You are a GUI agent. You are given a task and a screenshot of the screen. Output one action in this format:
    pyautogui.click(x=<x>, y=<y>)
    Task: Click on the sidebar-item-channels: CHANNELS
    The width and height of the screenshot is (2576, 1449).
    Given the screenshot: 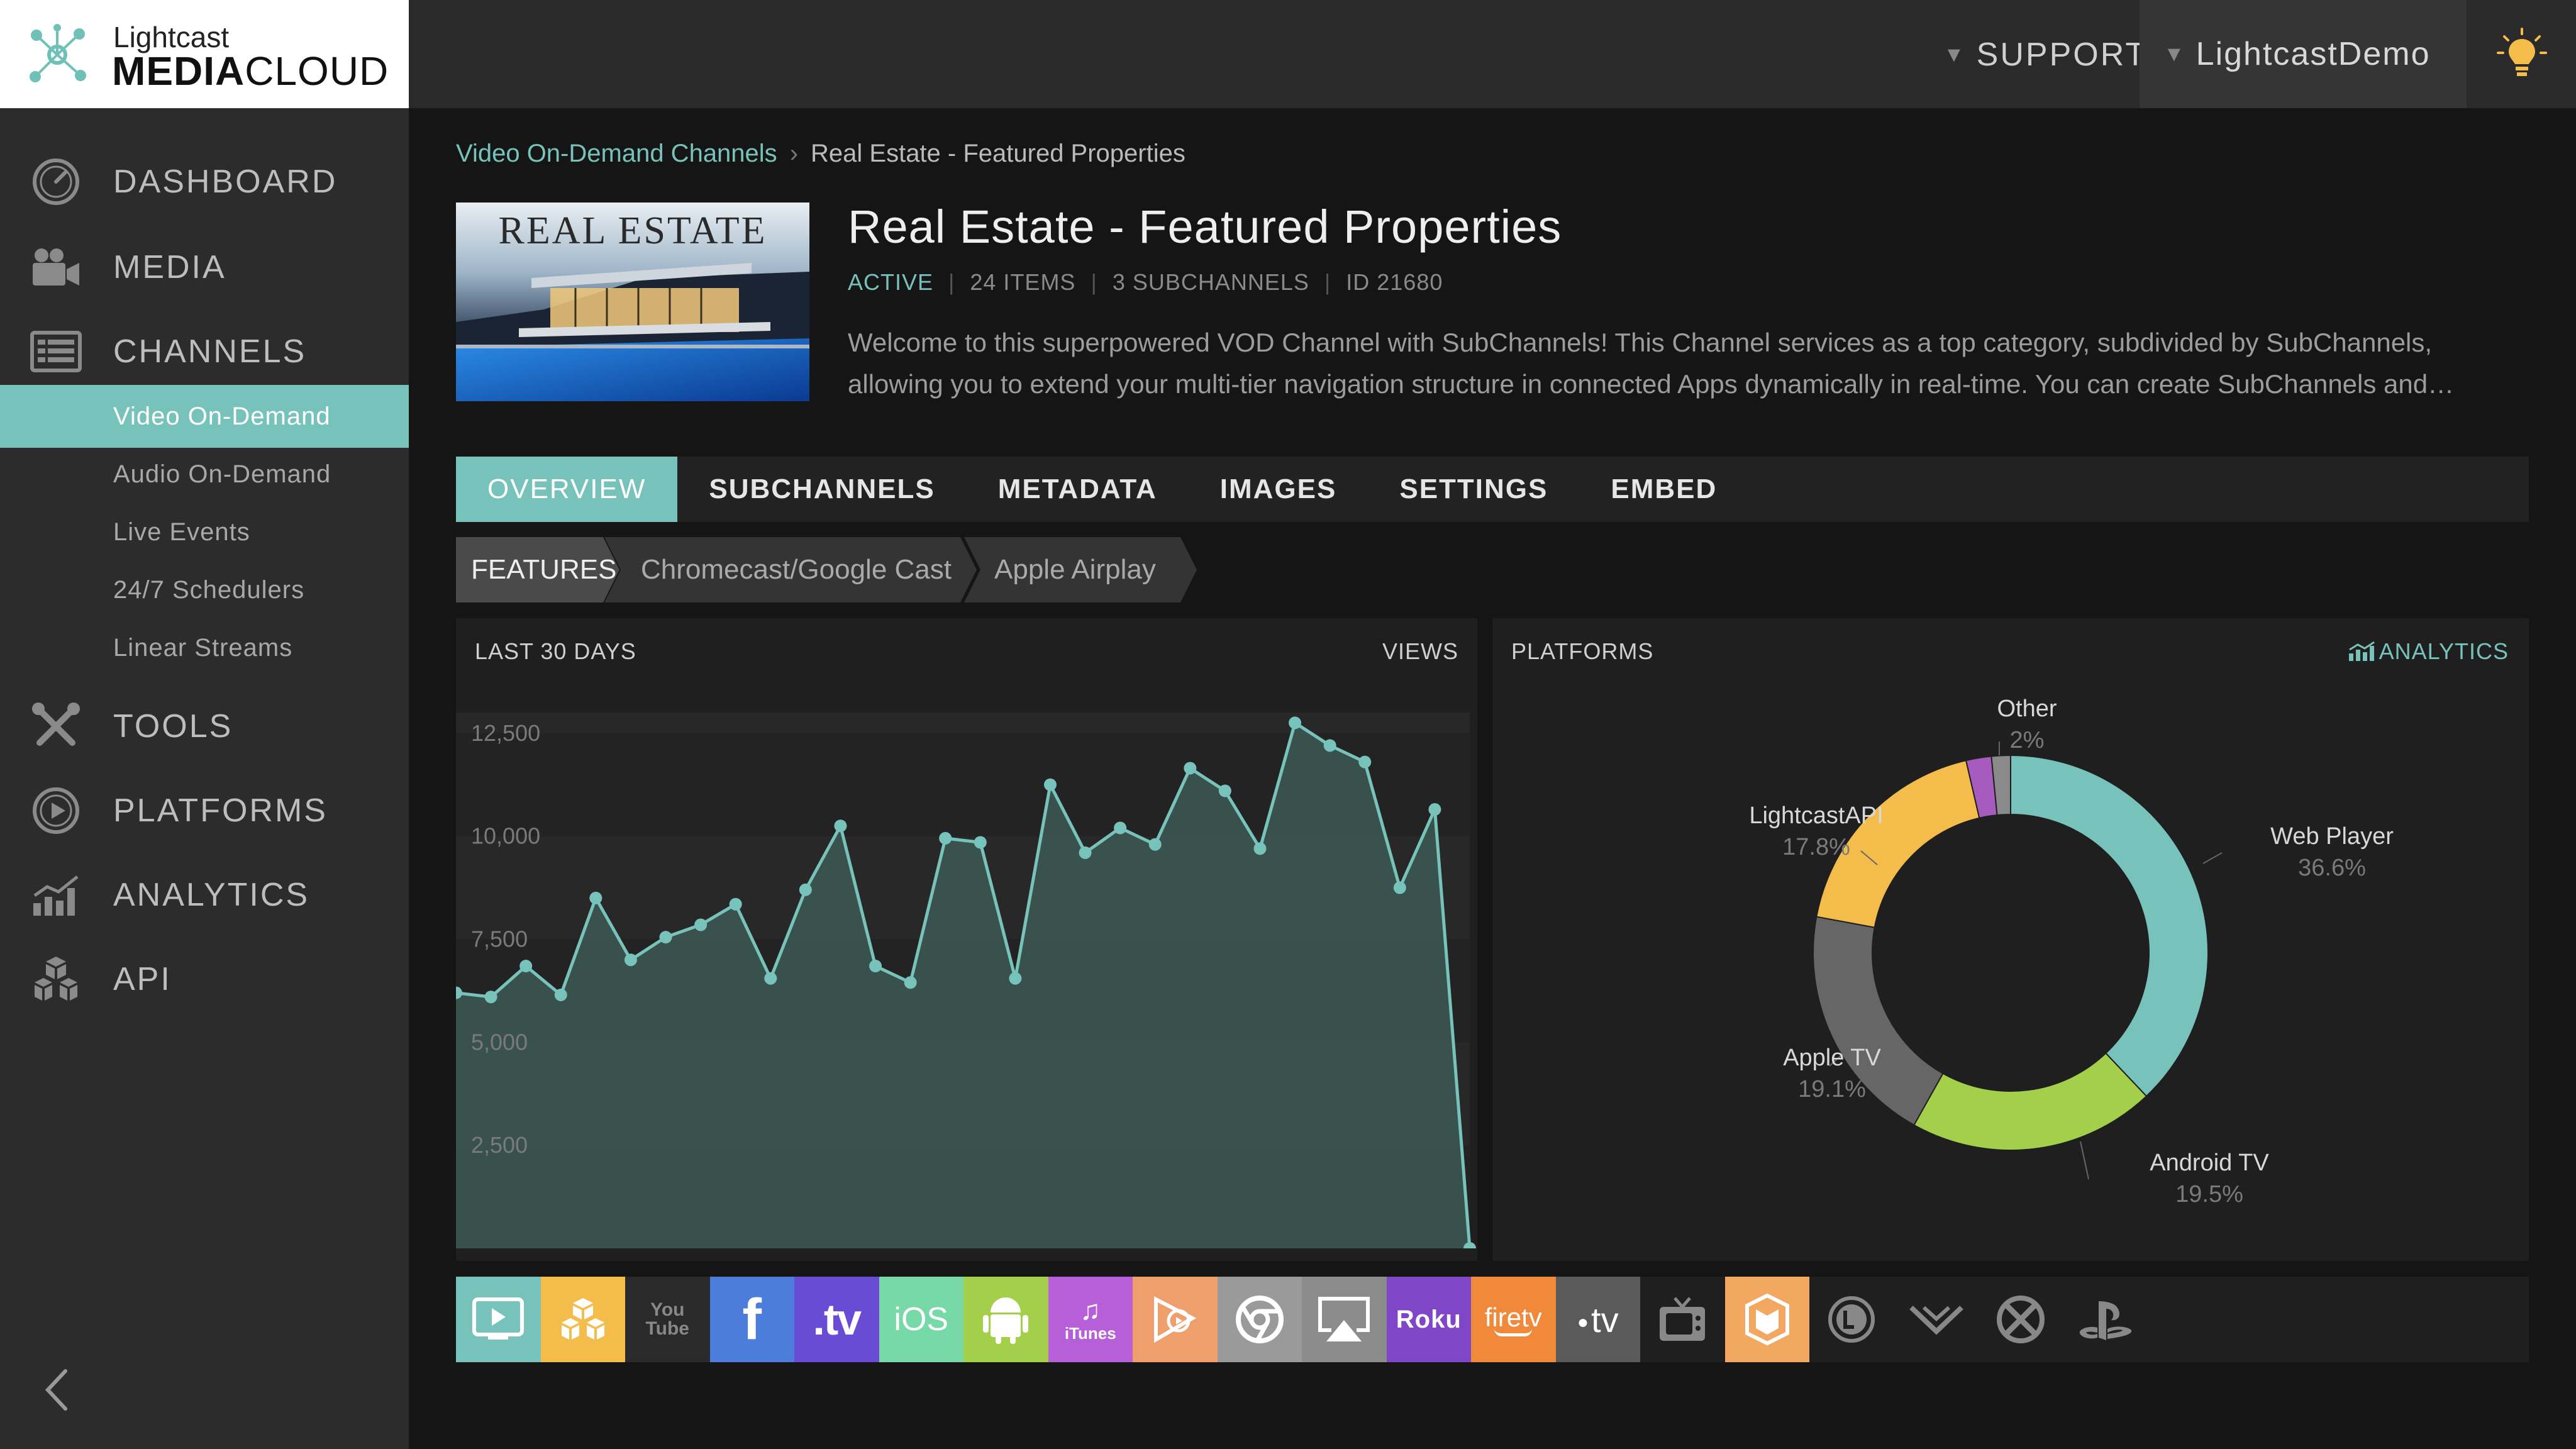 What is the action you would take?
    pyautogui.click(x=204, y=351)
    